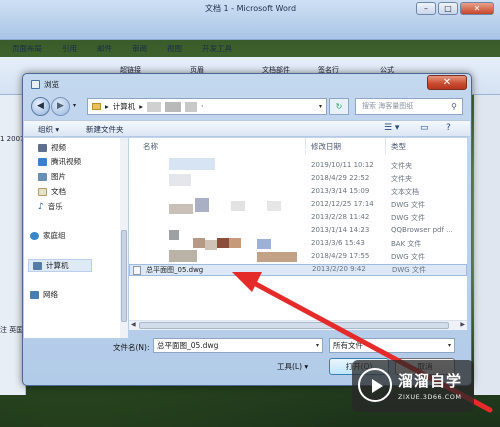  Describe the element at coordinates (430, 381) in the screenshot. I see `watermark-title: 溜溜自学` at that location.